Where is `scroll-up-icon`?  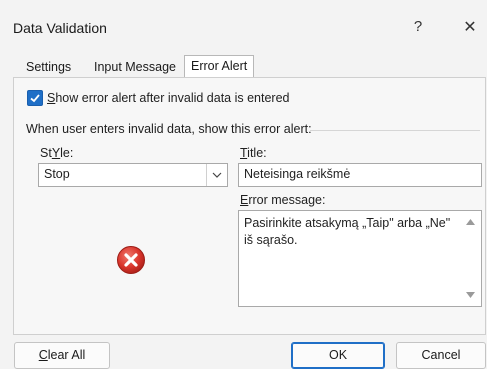 scroll-up-icon is located at coordinates (470, 222).